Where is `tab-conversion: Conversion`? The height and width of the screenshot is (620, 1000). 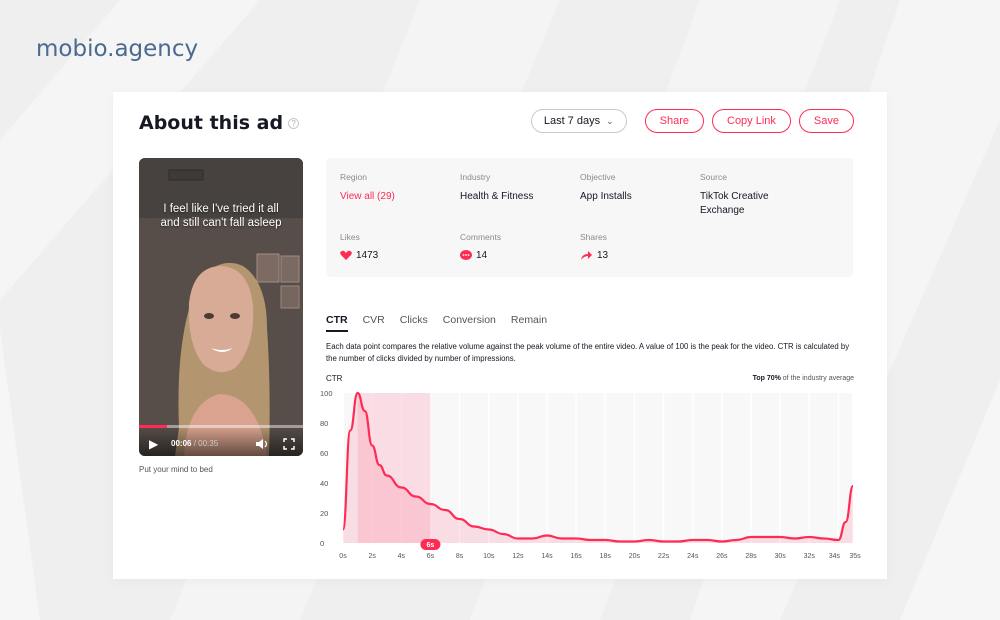 tab-conversion: Conversion is located at coordinates (469, 323).